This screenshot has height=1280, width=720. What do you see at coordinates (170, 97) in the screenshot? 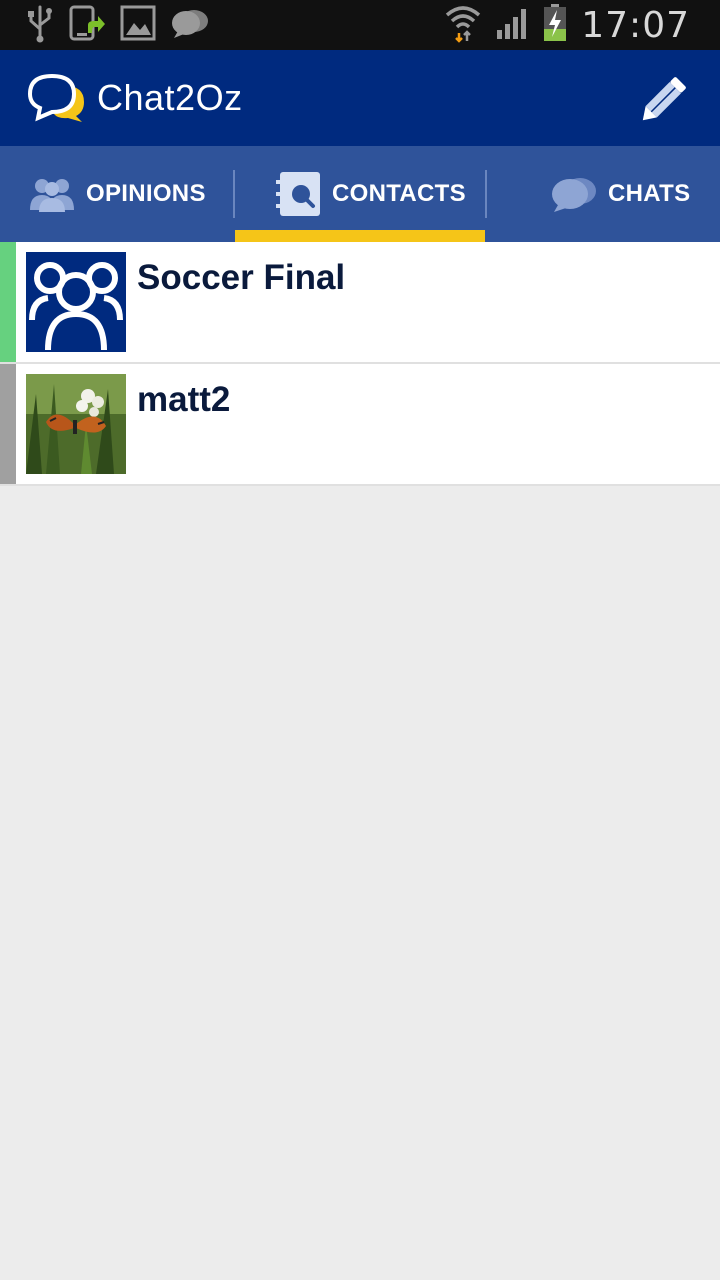
I see `app-title: Chat2Oz` at bounding box center [170, 97].